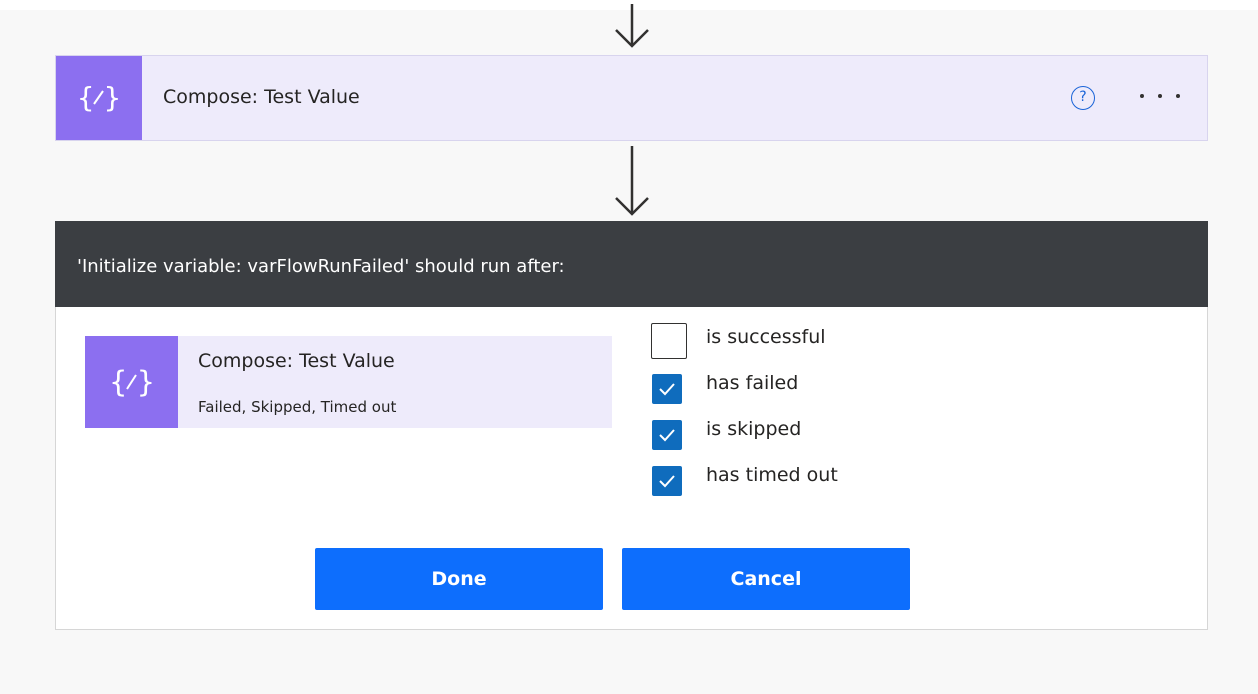 This screenshot has width=1258, height=694. Describe the element at coordinates (754, 429) in the screenshot. I see `option-label: is skipped` at that location.